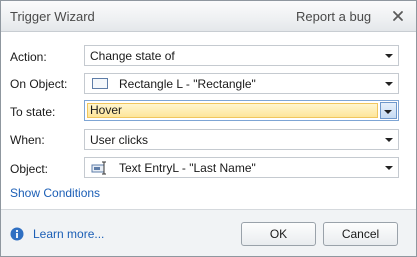  What do you see at coordinates (39, 84) in the screenshot?
I see `on-object-label: On Object:` at bounding box center [39, 84].